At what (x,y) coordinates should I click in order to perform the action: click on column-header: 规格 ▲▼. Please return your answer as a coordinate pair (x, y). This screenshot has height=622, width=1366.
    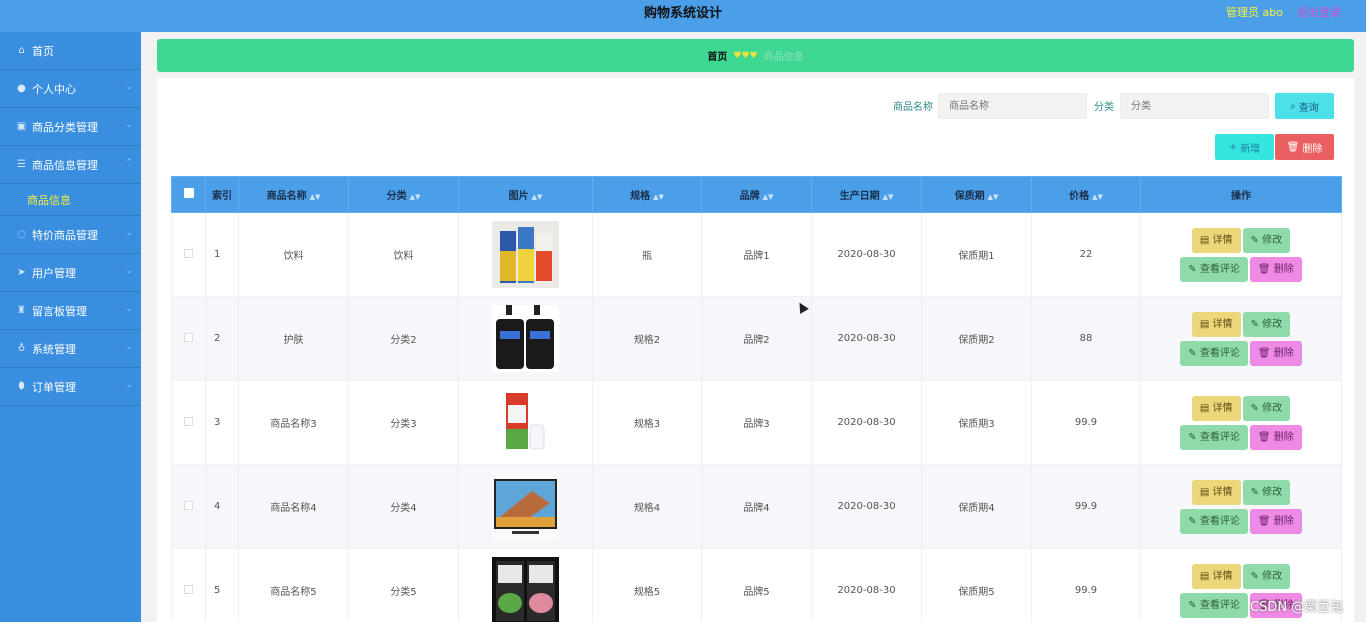
    Looking at the image, I should click on (647, 194).